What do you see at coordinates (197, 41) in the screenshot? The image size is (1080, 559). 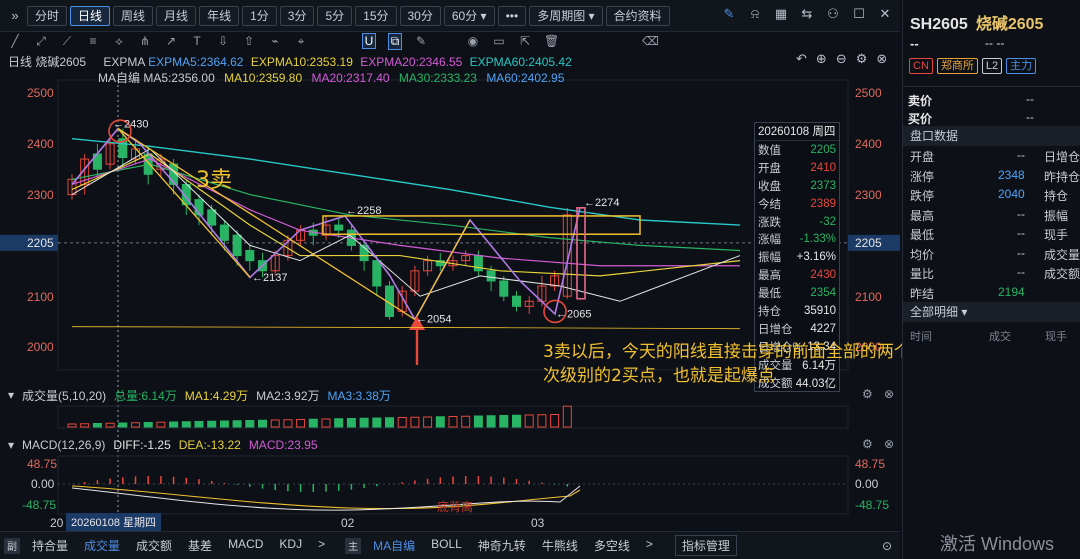 I see `text-tool-icon: T` at bounding box center [197, 41].